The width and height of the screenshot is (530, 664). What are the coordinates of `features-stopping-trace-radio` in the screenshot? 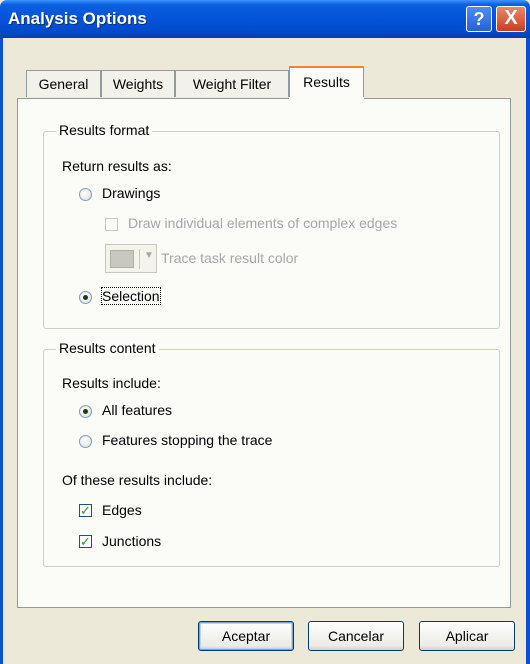 It's located at (85, 441).